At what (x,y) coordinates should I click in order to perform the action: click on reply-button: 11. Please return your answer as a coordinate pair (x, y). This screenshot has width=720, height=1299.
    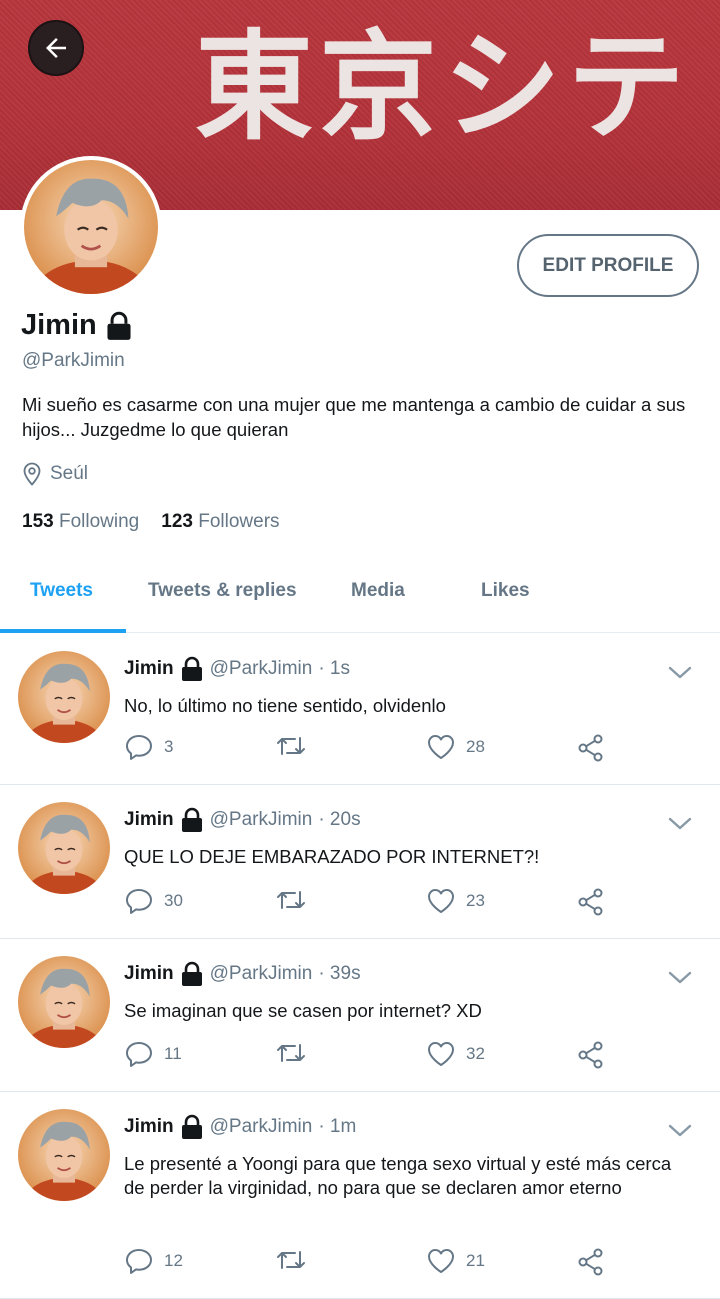
    Looking at the image, I should click on (153, 1054).